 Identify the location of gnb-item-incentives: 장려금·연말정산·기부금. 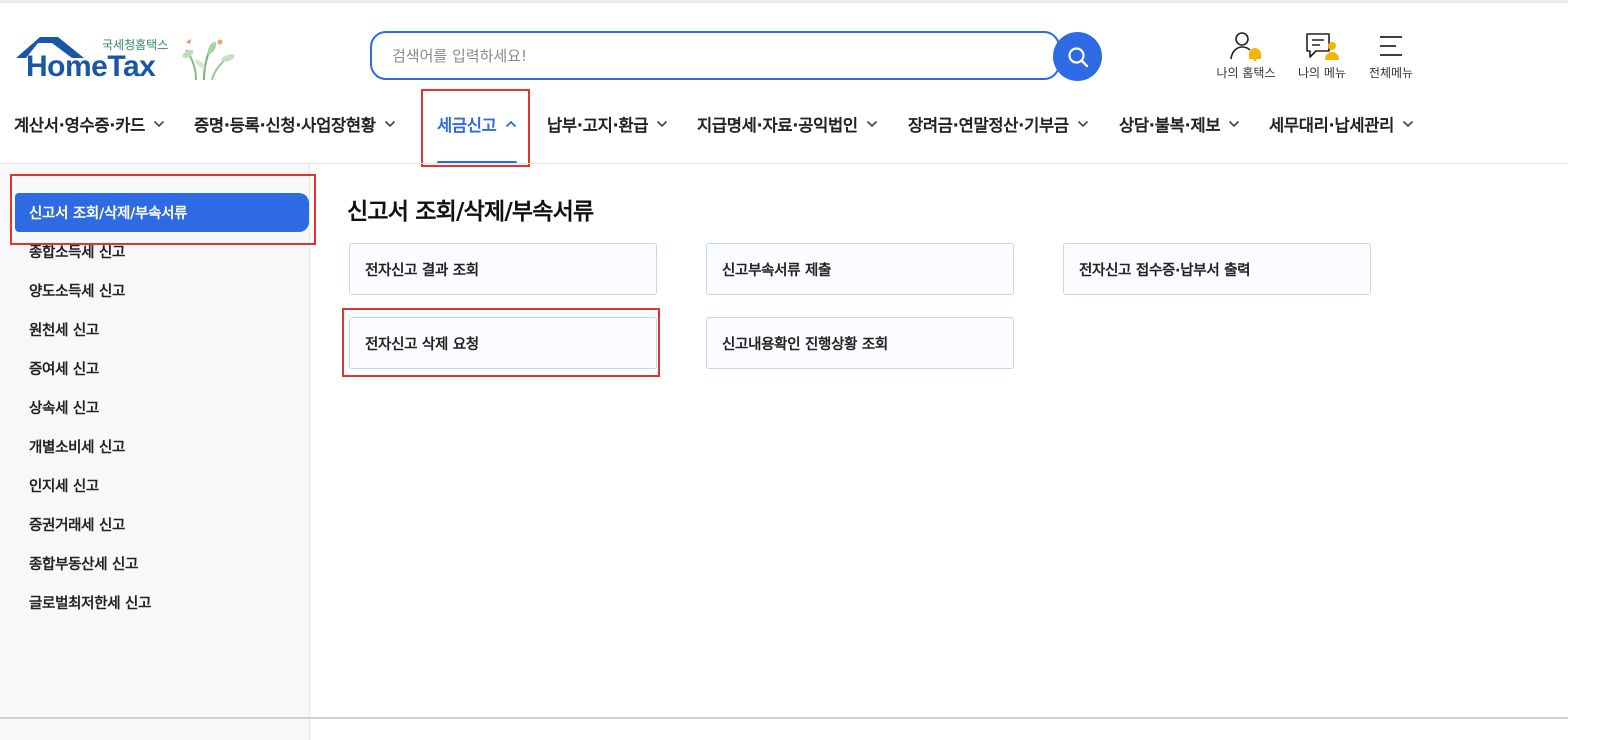
(998, 124).